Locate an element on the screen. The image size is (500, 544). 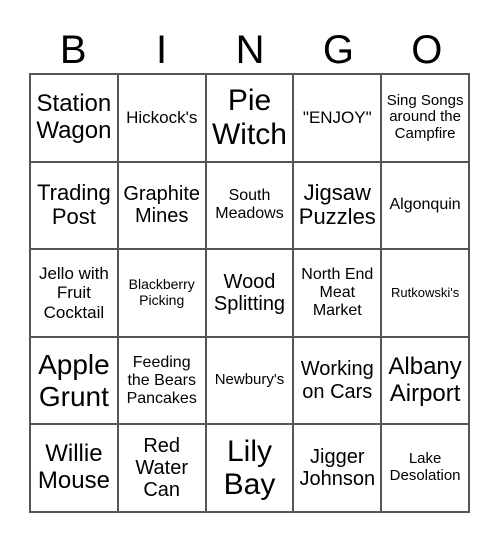
bingo-cell: Graphite Mines is located at coordinates (161, 205).